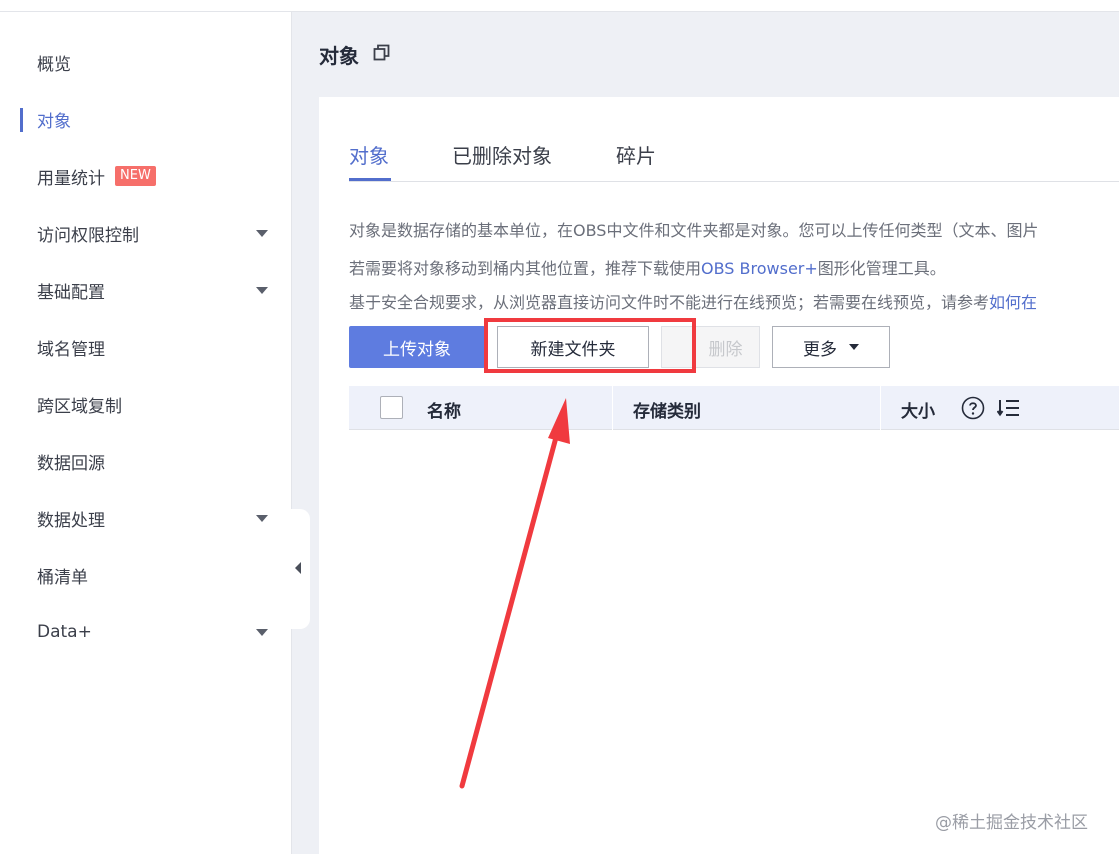 The image size is (1119, 854). Describe the element at coordinates (854, 347) in the screenshot. I see `chevron-down-icon` at that location.